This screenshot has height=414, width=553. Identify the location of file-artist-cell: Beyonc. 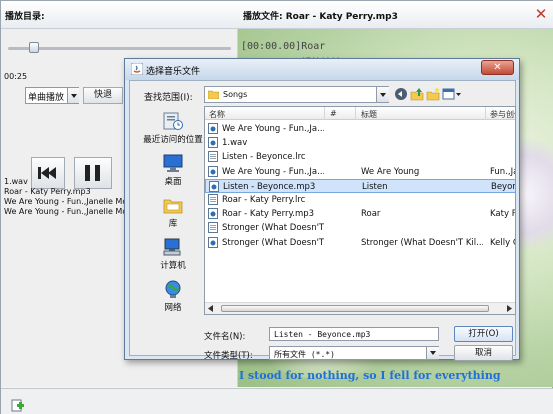
(503, 186).